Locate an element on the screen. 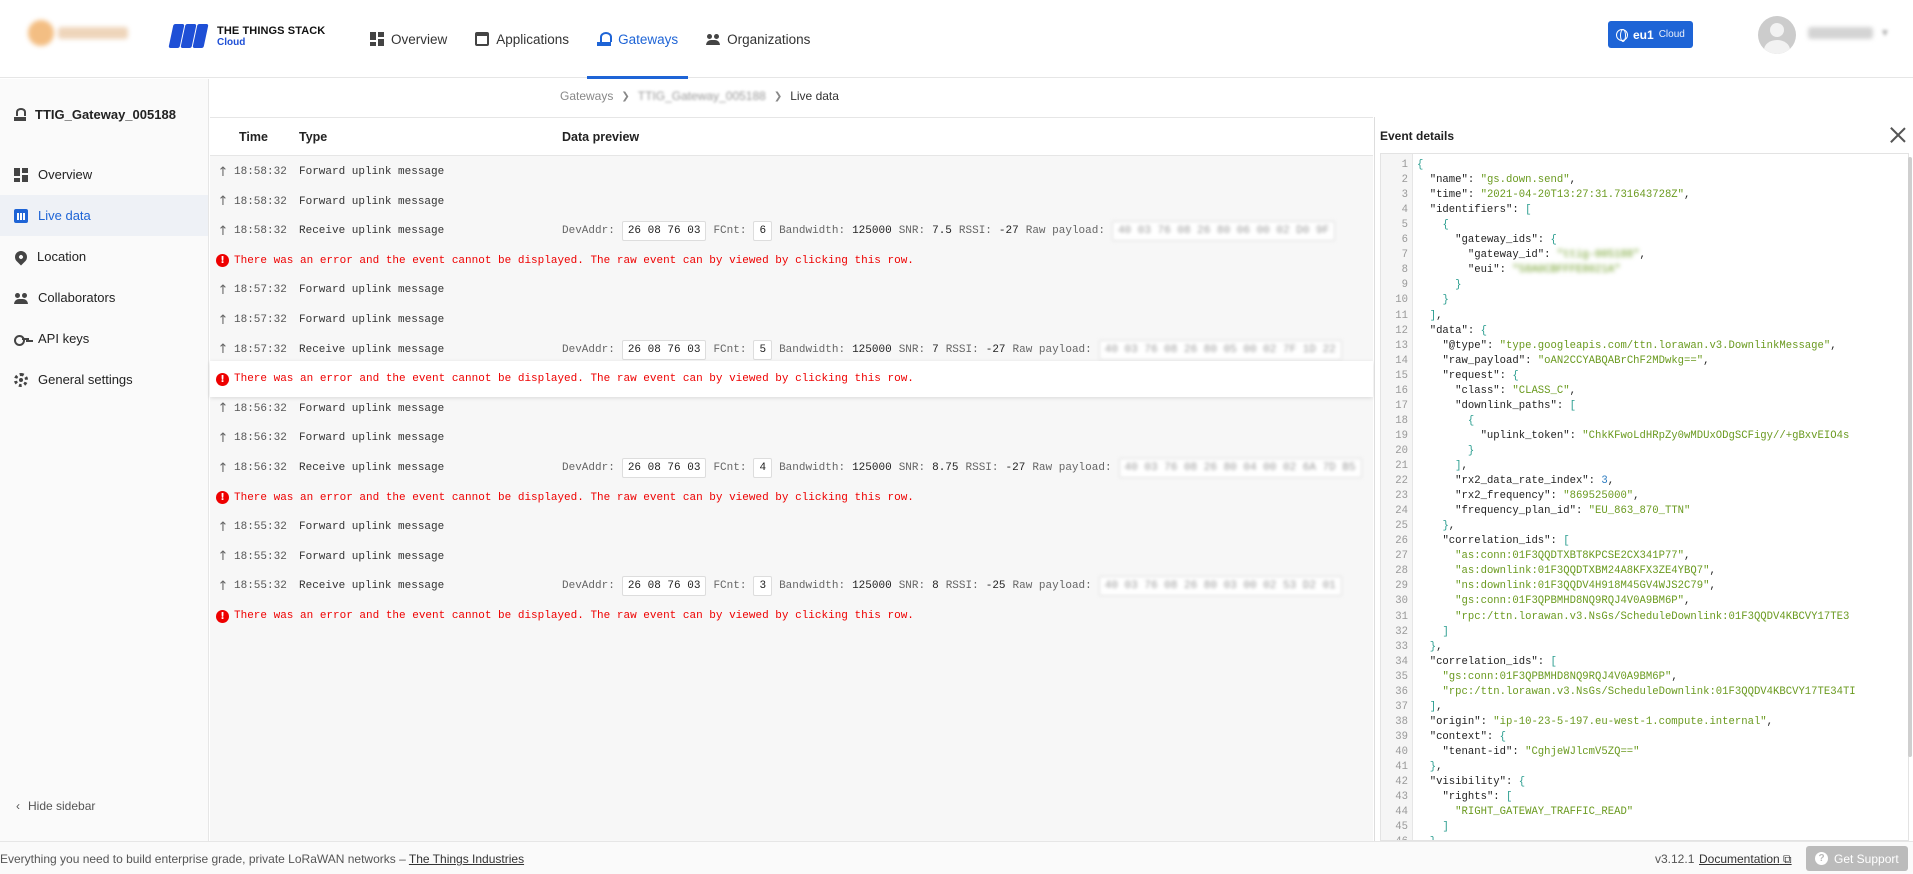 This screenshot has width=1913, height=874. line-number: 2 is located at coordinates (1404, 180).